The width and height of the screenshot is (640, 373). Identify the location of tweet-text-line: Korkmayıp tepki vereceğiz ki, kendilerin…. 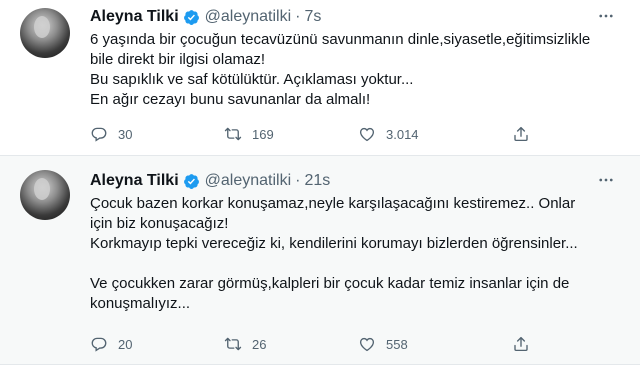
(334, 243).